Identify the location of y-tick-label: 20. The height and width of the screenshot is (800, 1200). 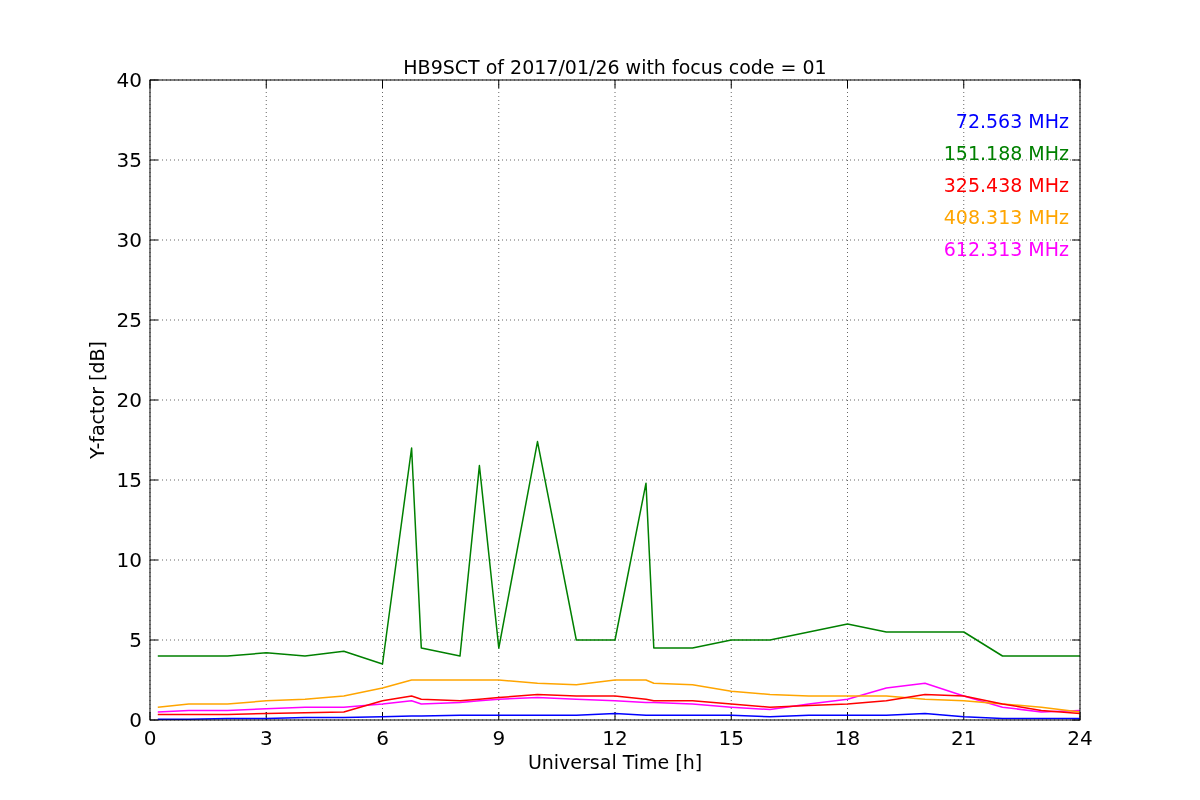
(129, 400).